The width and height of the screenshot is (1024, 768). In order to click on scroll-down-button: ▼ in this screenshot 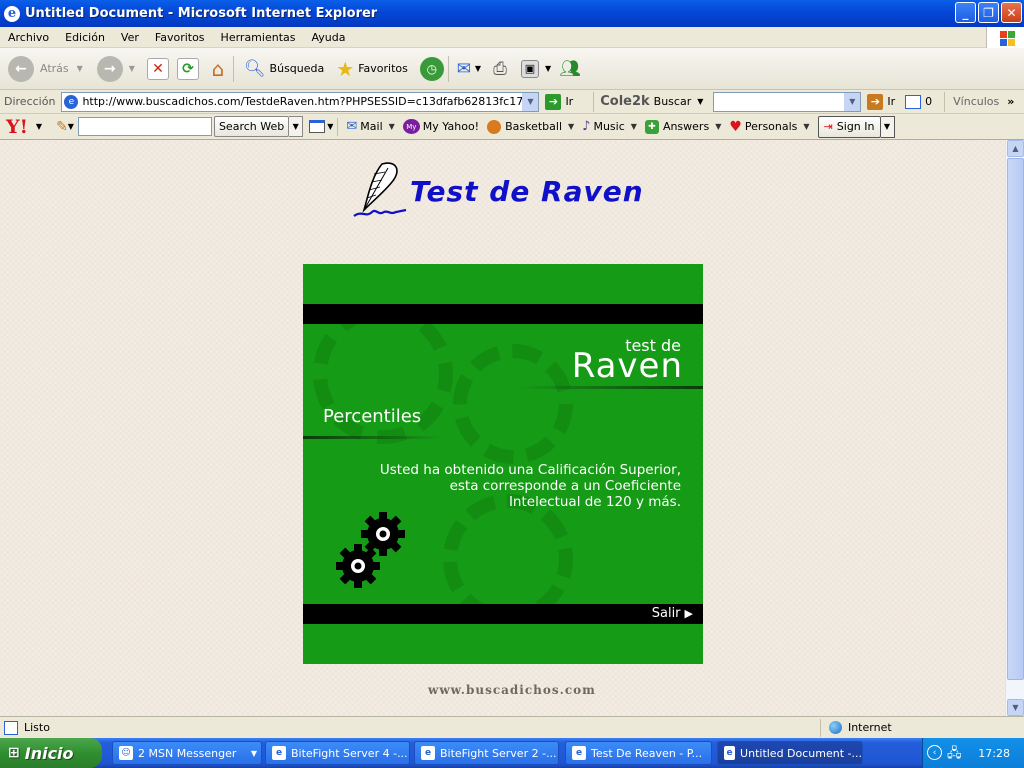, I will do `click(1015, 707)`.